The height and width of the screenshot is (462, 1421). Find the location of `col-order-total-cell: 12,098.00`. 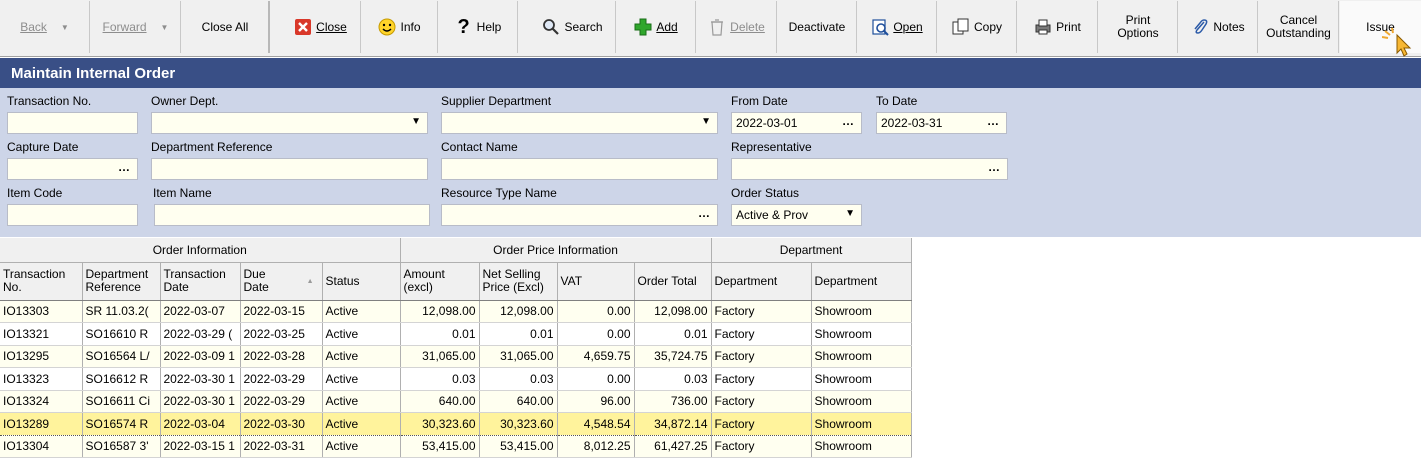

col-order-total-cell: 12,098.00 is located at coordinates (673, 311).